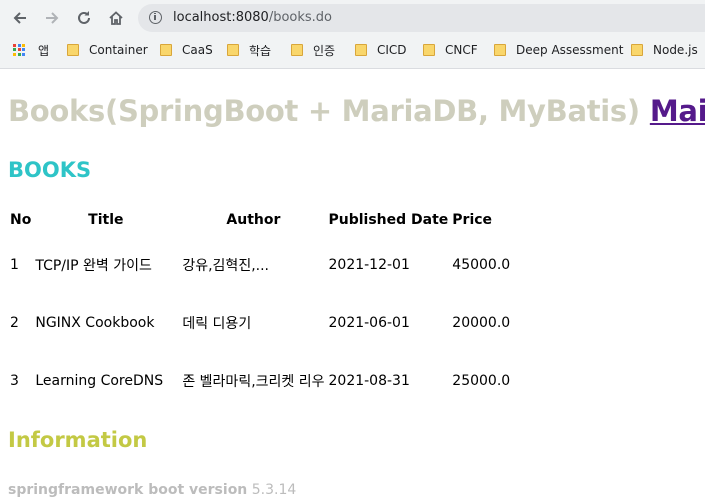 This screenshot has height=502, width=705. Describe the element at coordinates (217, 324) in the screenshot. I see `cell-author: 데릭 디용기` at that location.